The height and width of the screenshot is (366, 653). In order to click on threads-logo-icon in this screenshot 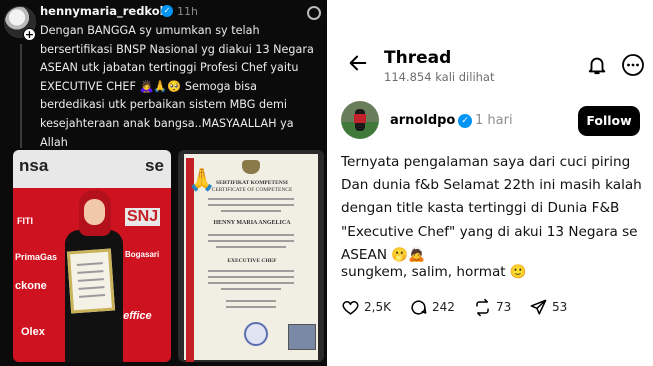, I will do `click(314, 13)`.